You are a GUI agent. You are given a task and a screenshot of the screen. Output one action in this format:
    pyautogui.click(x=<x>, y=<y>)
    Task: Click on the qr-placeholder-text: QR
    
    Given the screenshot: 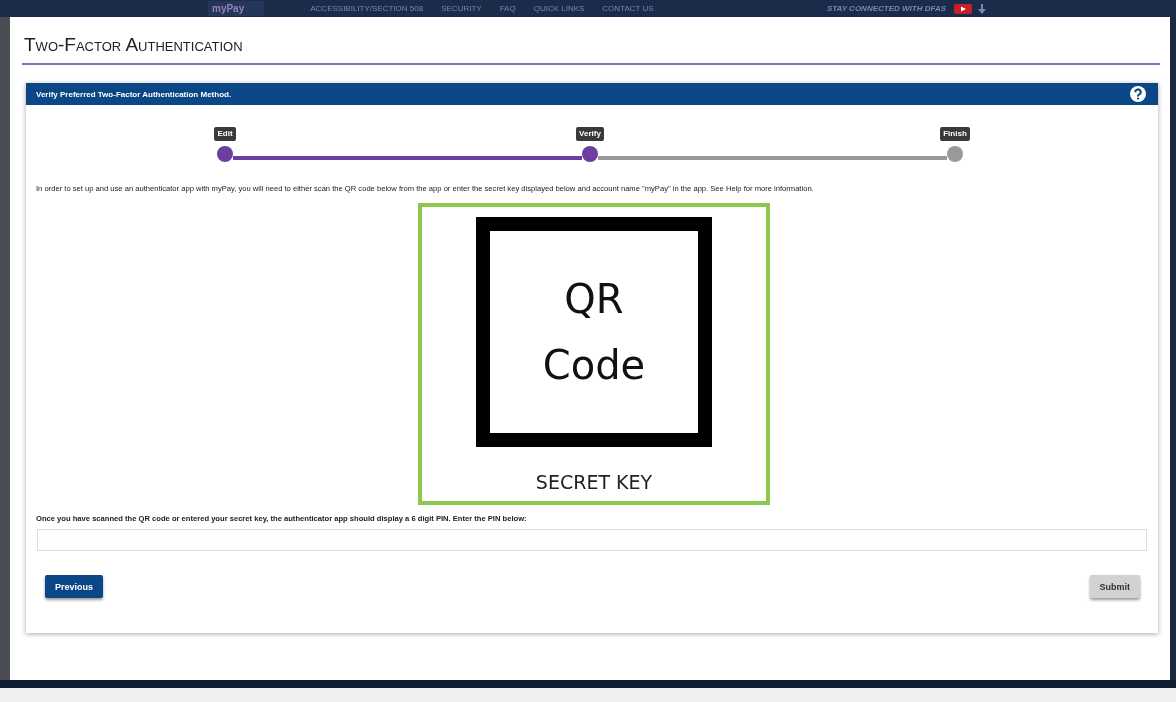 What is the action you would take?
    pyautogui.click(x=594, y=299)
    